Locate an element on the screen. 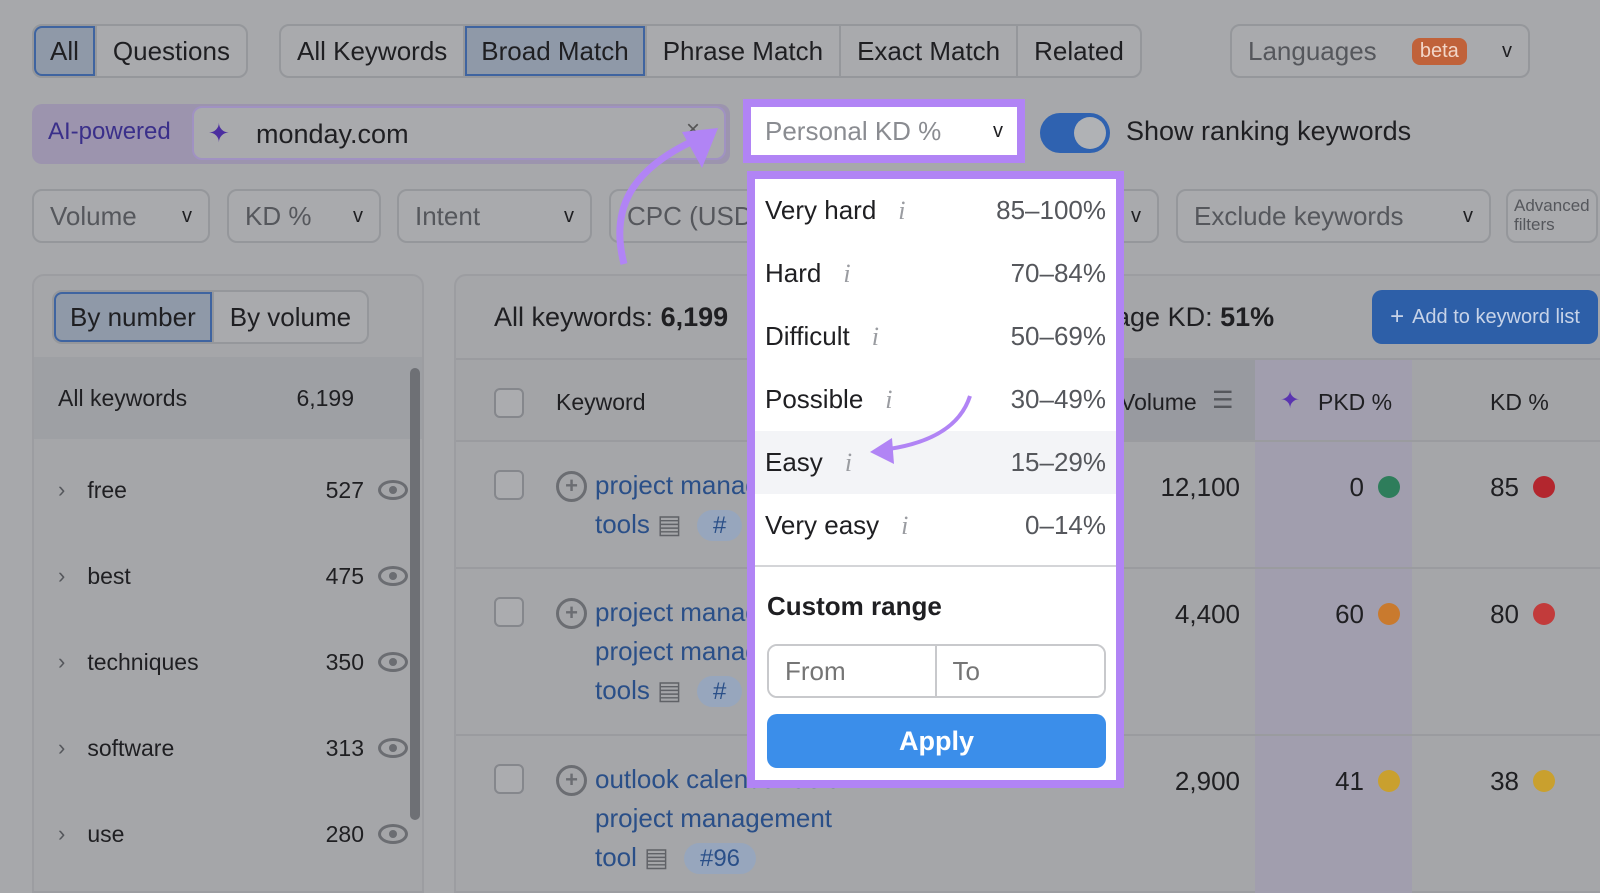 The image size is (1600, 893). sidebar-scrollbar is located at coordinates (415, 594).